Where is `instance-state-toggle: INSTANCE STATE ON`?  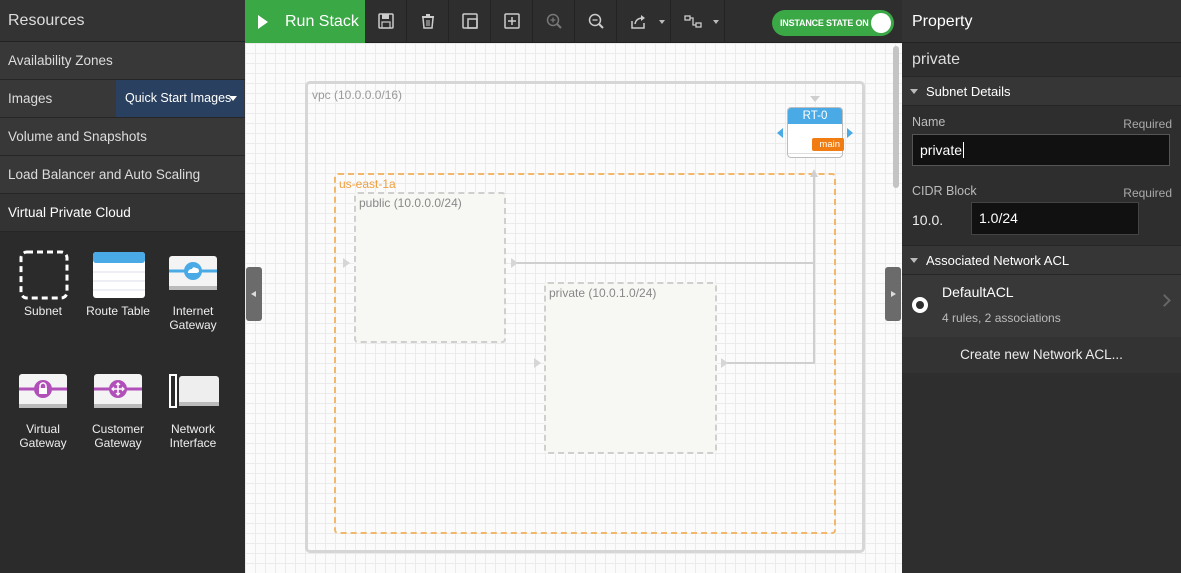
instance-state-toggle: INSTANCE STATE ON is located at coordinates (833, 23).